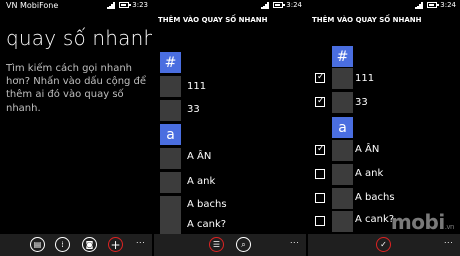  I want to click on page-title: quay số nhanh, so click(79, 38).